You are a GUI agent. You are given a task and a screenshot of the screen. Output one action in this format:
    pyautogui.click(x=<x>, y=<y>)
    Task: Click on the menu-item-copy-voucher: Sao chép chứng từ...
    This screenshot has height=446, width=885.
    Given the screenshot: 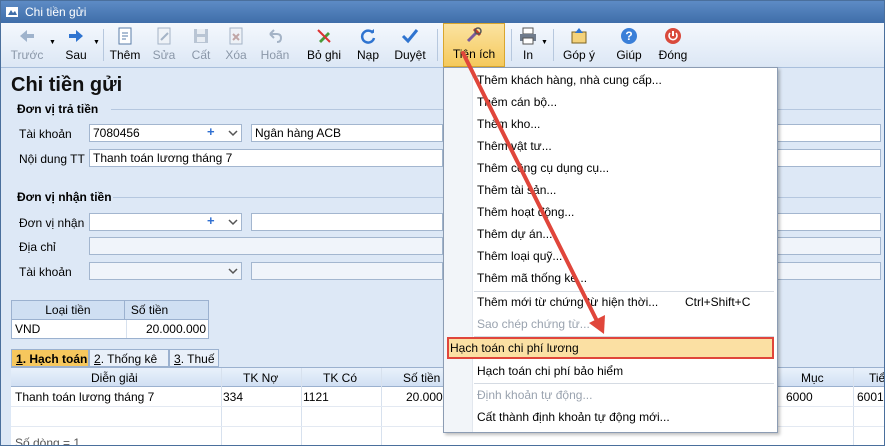 What is the action you would take?
    pyautogui.click(x=610, y=324)
    